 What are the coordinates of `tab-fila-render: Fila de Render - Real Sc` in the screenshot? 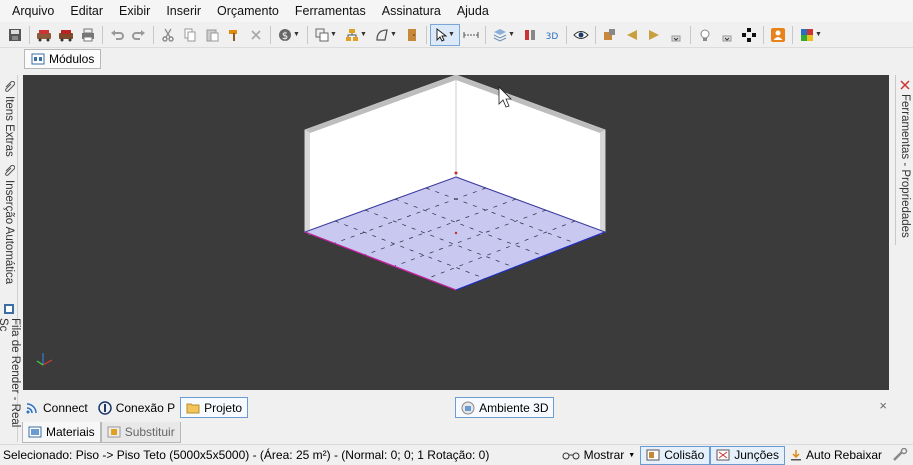 It's located at (10, 372).